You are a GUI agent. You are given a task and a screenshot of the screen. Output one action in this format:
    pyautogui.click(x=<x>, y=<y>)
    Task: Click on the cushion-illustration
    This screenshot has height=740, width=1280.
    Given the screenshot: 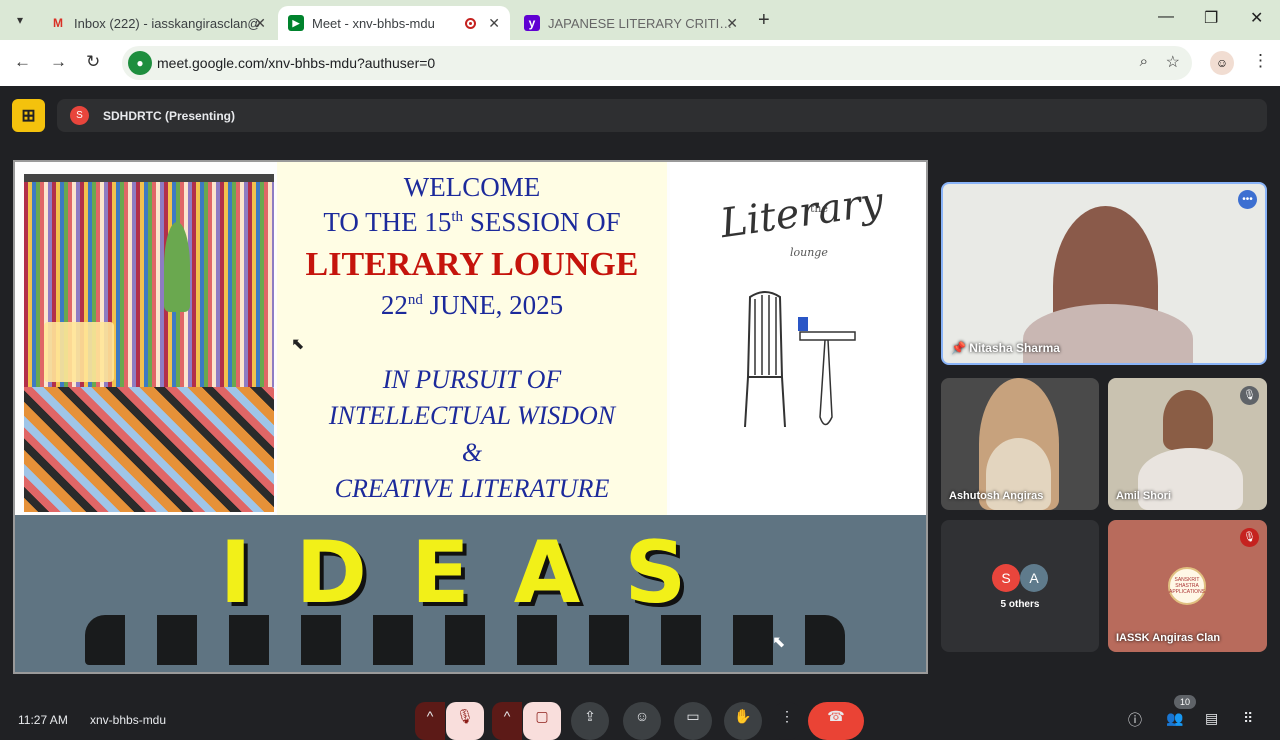 What is the action you would take?
    pyautogui.click(x=79, y=352)
    